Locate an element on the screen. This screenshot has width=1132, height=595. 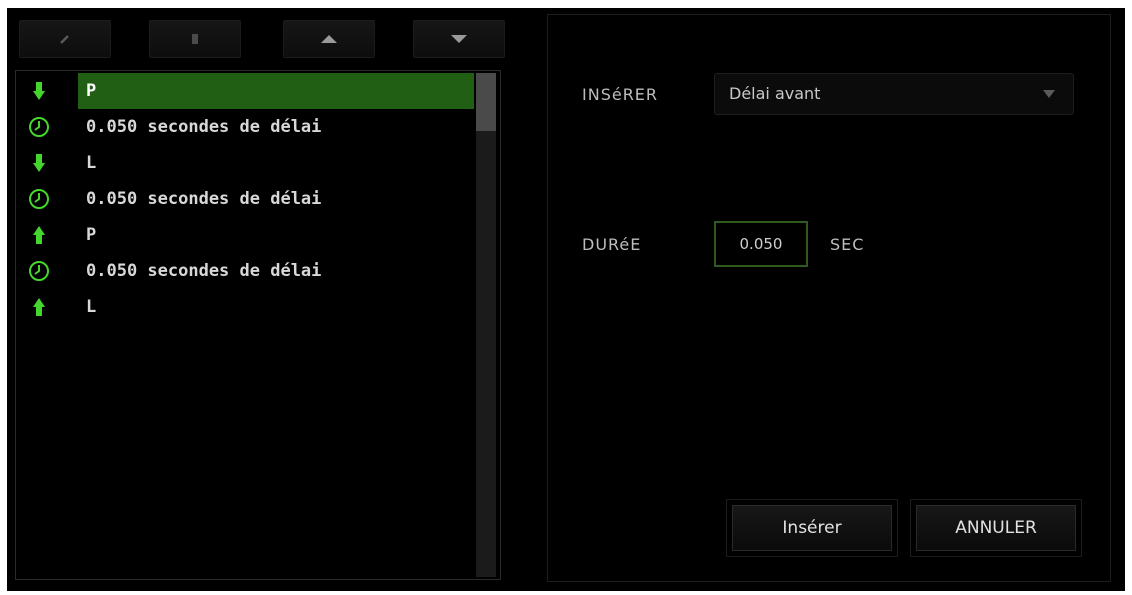
delete-button is located at coordinates (195, 39).